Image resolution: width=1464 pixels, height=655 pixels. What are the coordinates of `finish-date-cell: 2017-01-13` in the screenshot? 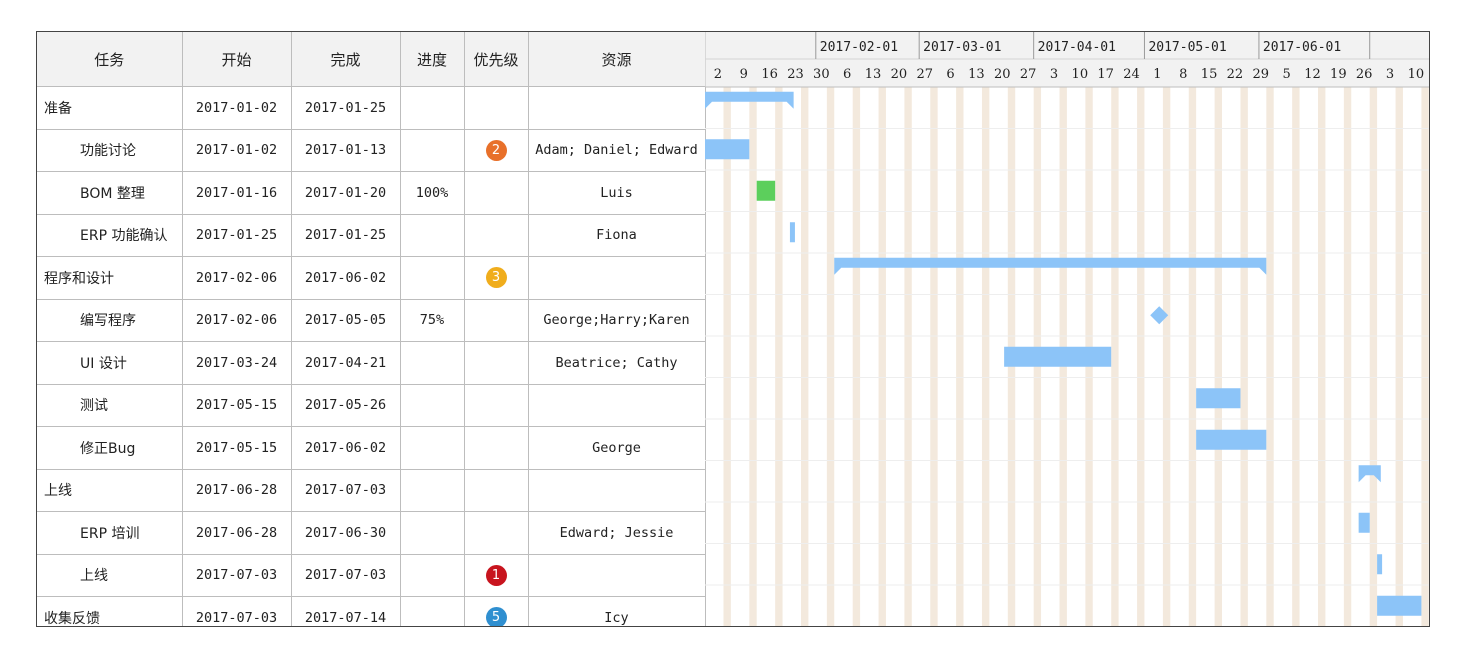 It's located at (345, 150).